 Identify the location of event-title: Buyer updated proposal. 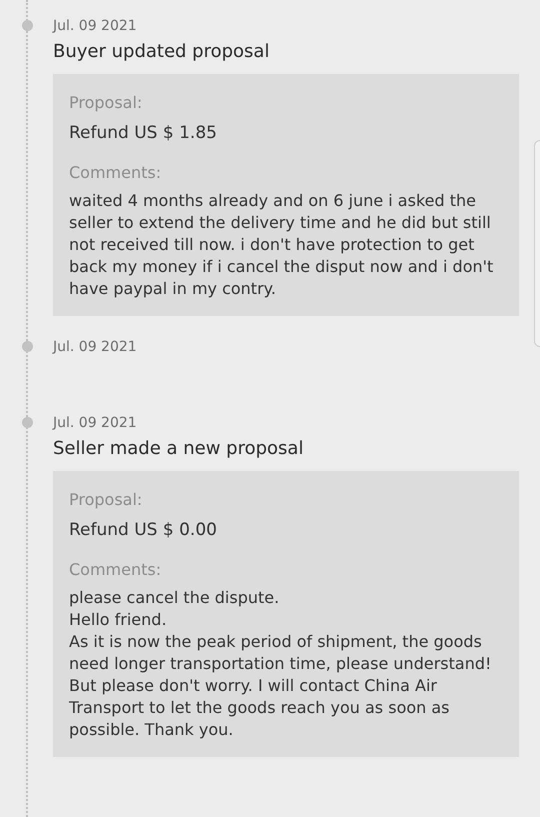
(161, 52).